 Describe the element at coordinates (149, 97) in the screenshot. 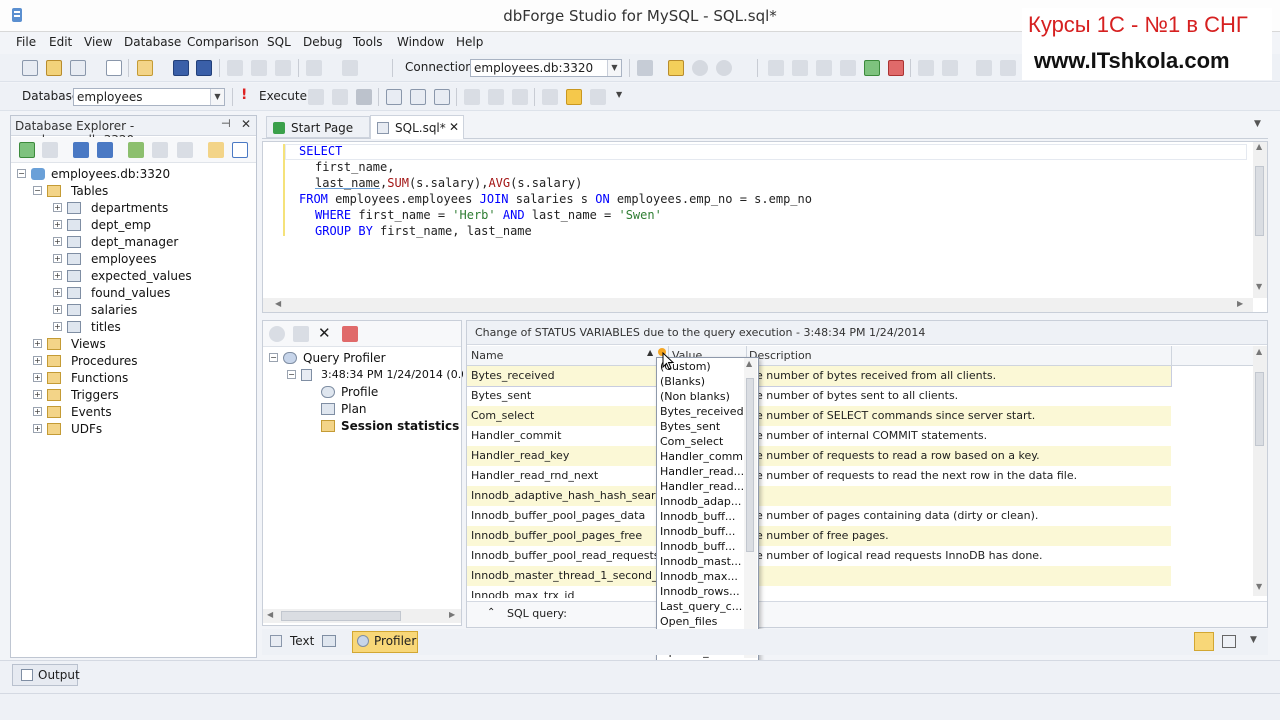

I see `database-combo: employees ▼` at that location.